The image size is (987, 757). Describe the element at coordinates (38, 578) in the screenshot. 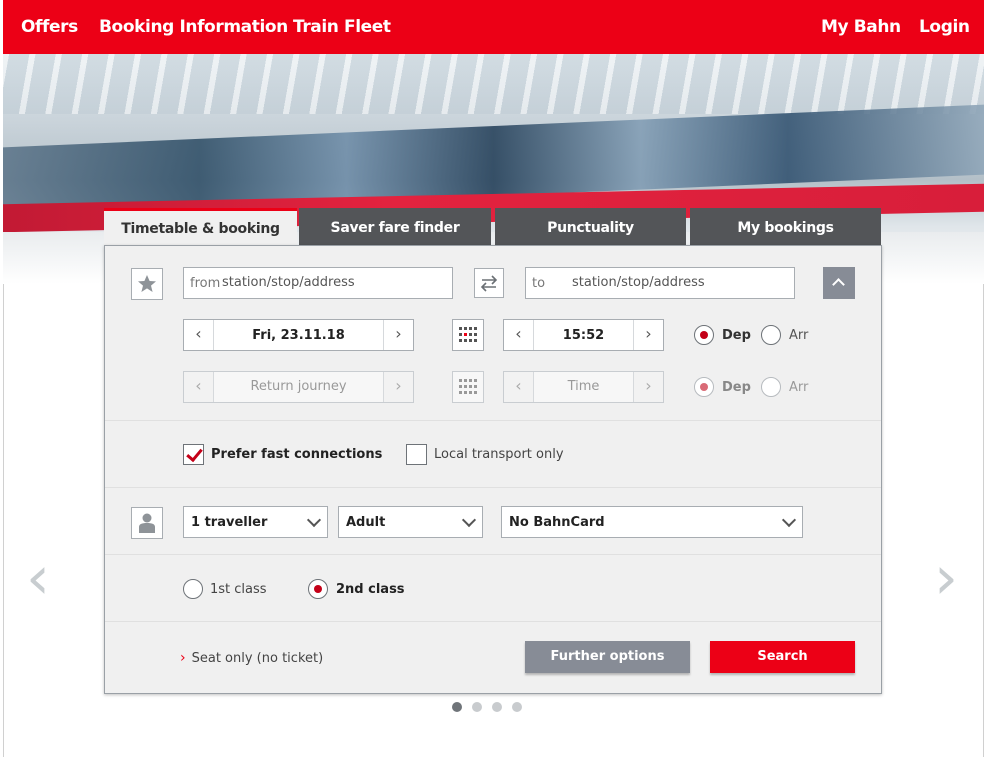

I see `carousel-prev-icon: ‹` at that location.